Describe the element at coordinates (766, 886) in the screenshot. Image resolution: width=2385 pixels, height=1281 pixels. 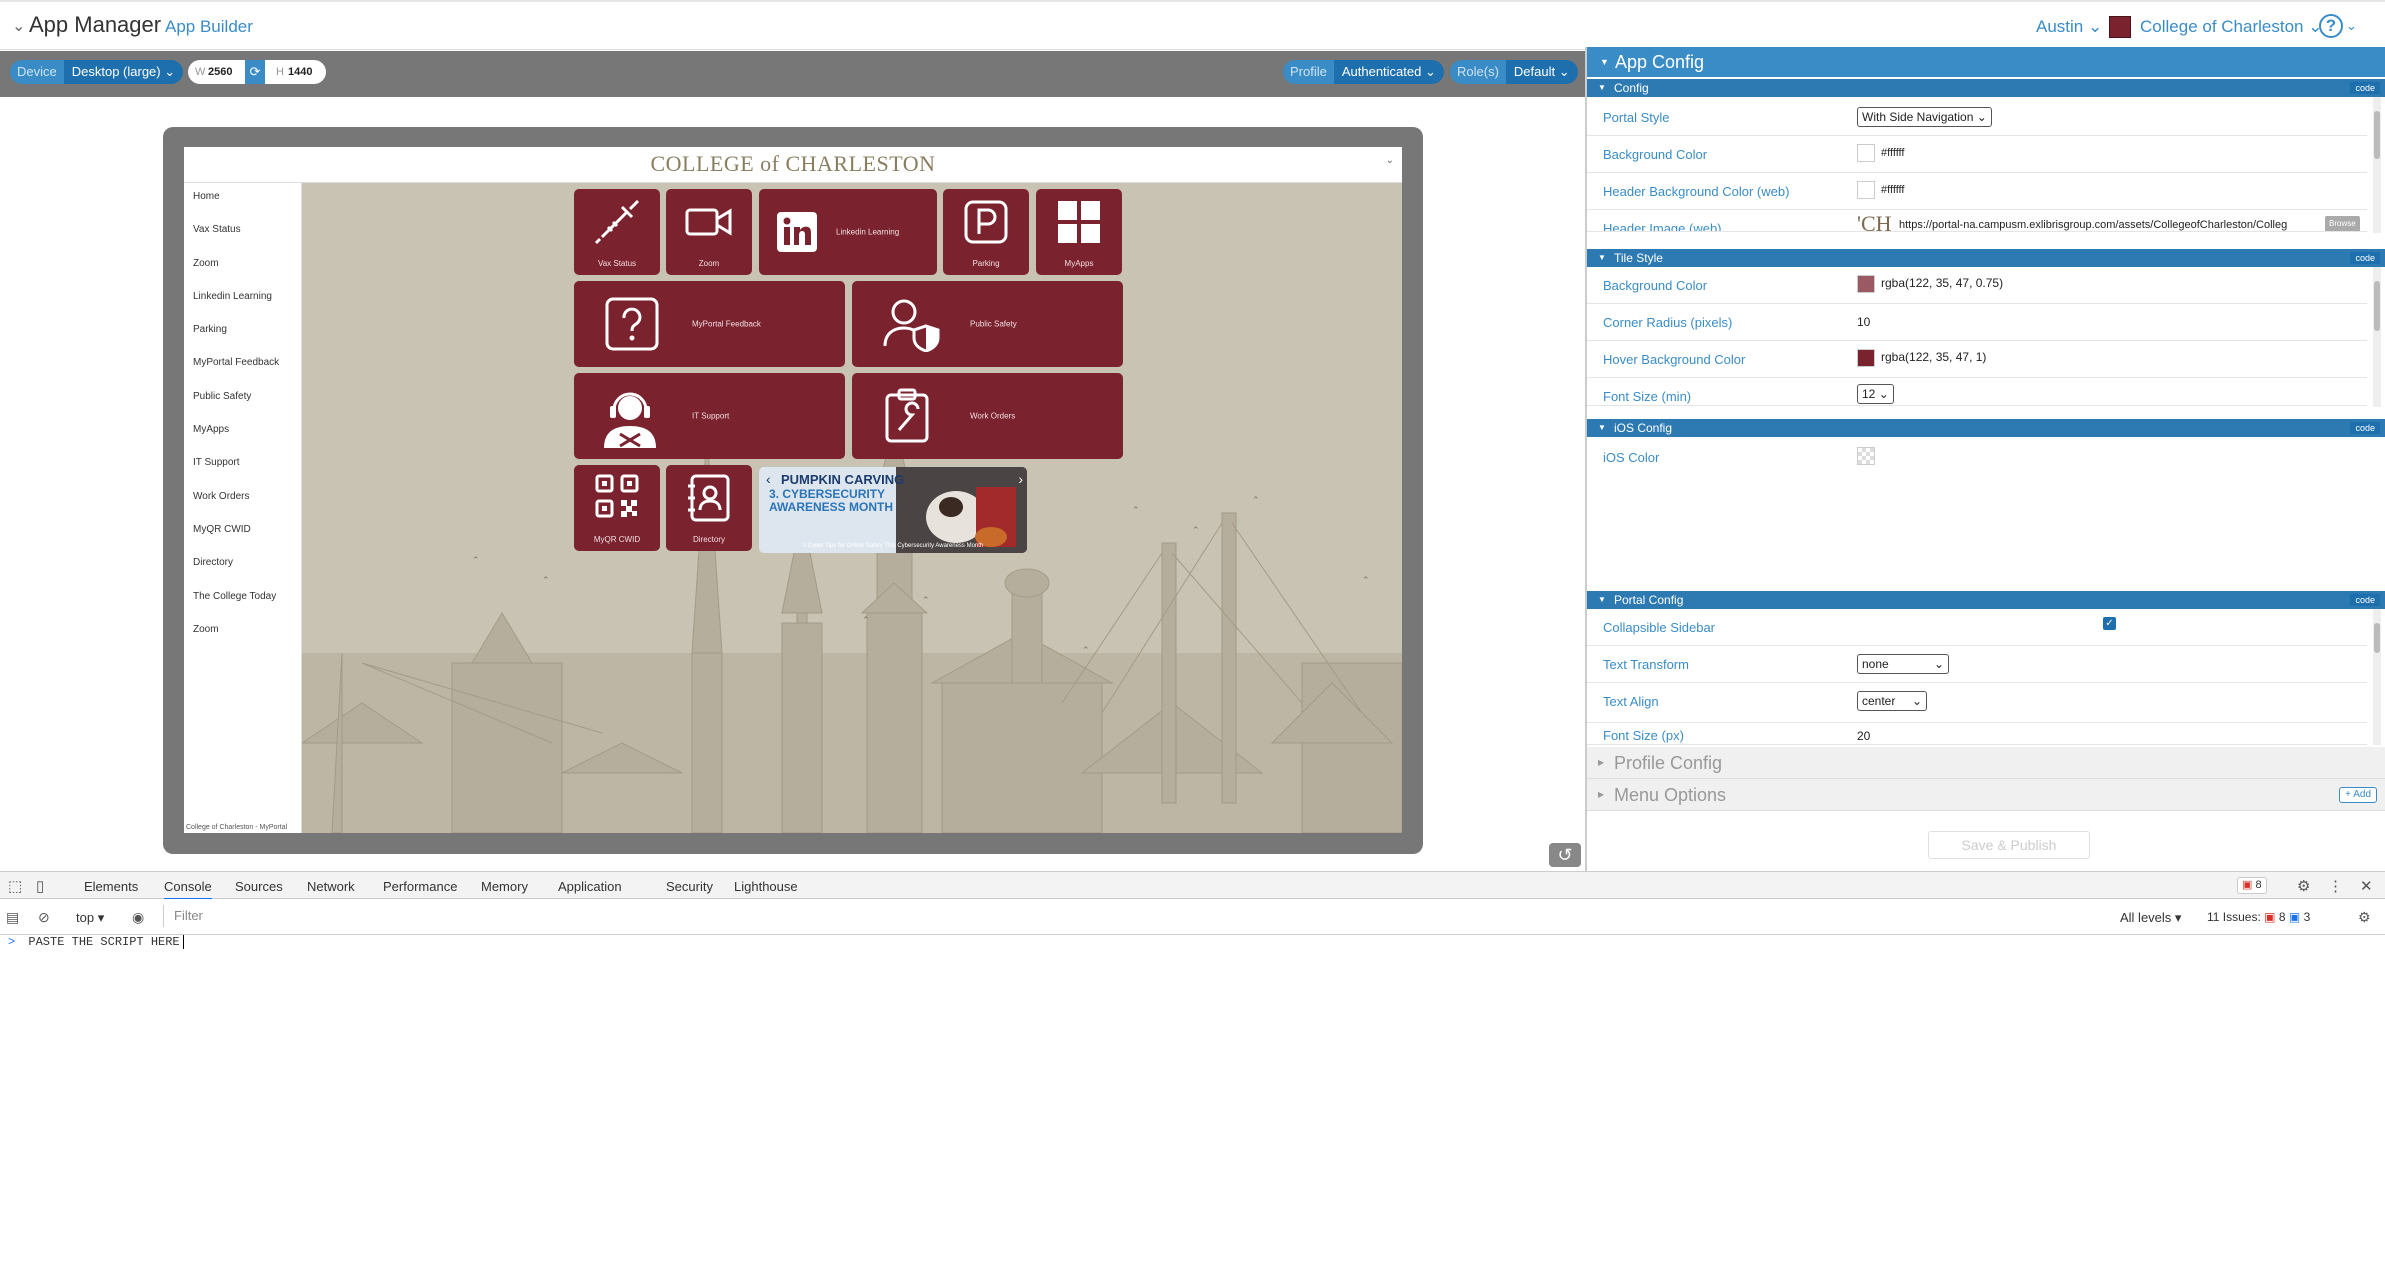
I see `devtools-tab-lighthouse: Lighthouse` at that location.